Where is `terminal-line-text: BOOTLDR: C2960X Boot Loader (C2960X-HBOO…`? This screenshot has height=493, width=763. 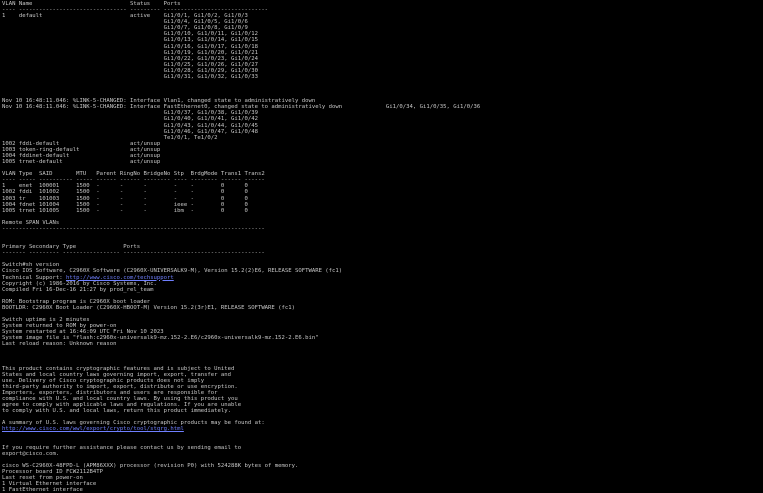
terminal-line-text: BOOTLDR: C2960X Boot Loader (C2960X-HBOO… is located at coordinates (148, 307).